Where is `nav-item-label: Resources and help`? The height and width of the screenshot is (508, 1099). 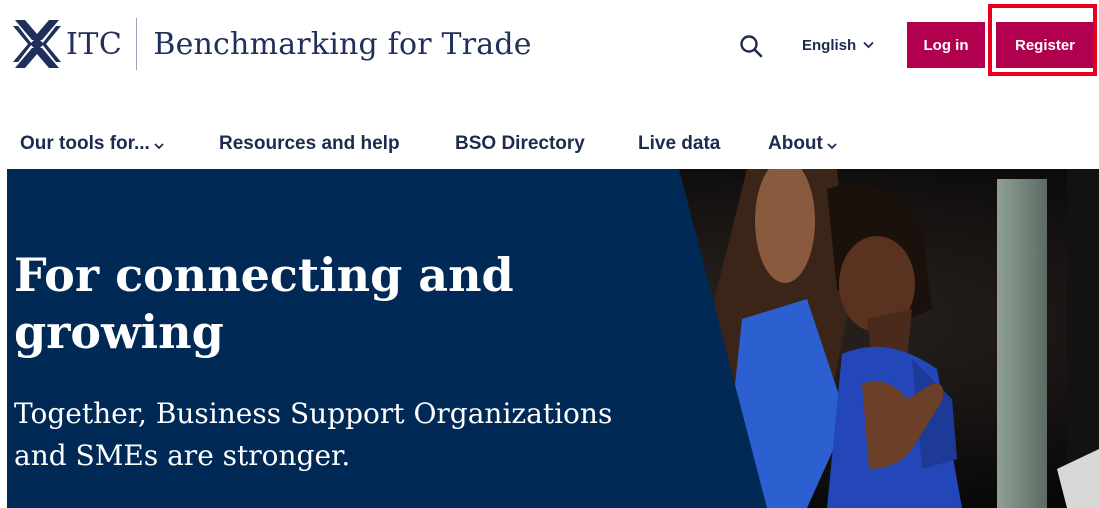
nav-item-label: Resources and help is located at coordinates (309, 143).